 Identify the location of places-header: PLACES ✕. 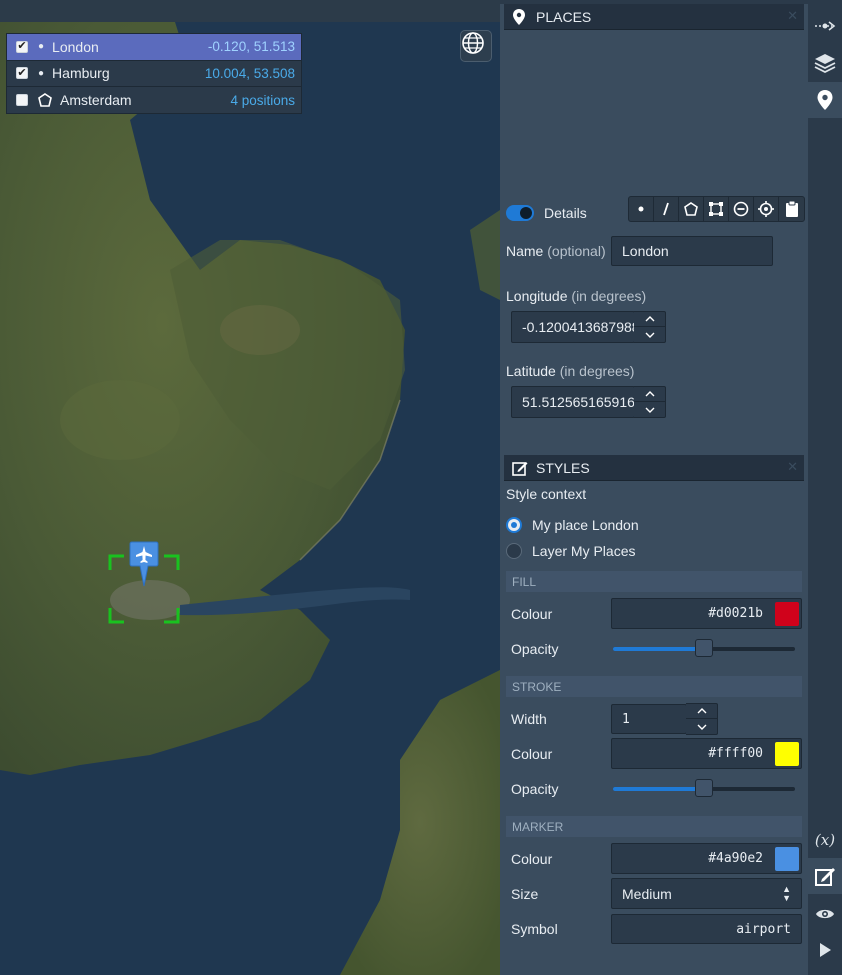
(654, 17).